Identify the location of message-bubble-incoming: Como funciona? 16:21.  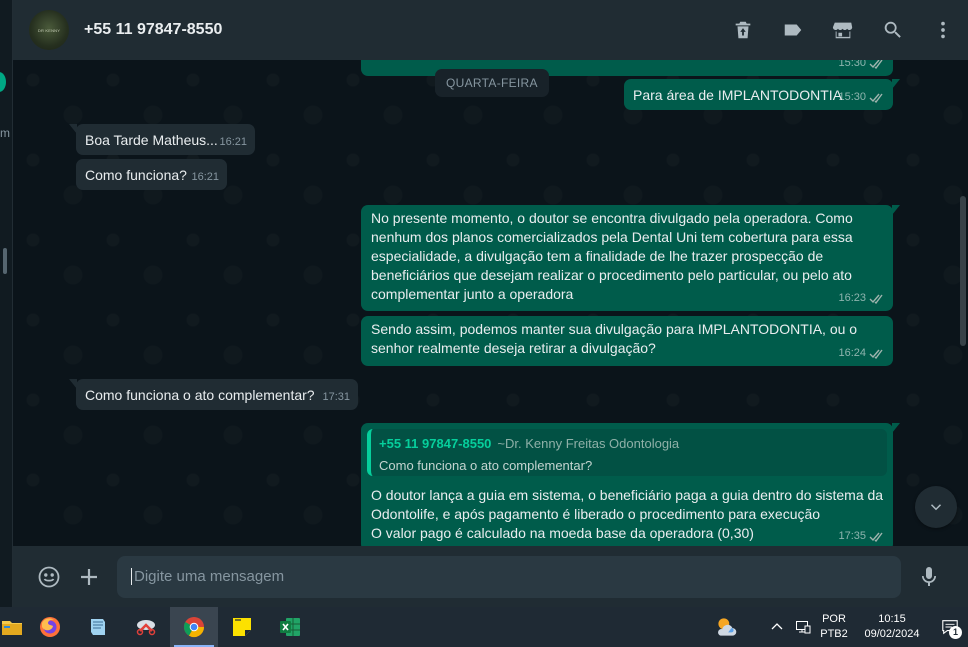
(151, 174).